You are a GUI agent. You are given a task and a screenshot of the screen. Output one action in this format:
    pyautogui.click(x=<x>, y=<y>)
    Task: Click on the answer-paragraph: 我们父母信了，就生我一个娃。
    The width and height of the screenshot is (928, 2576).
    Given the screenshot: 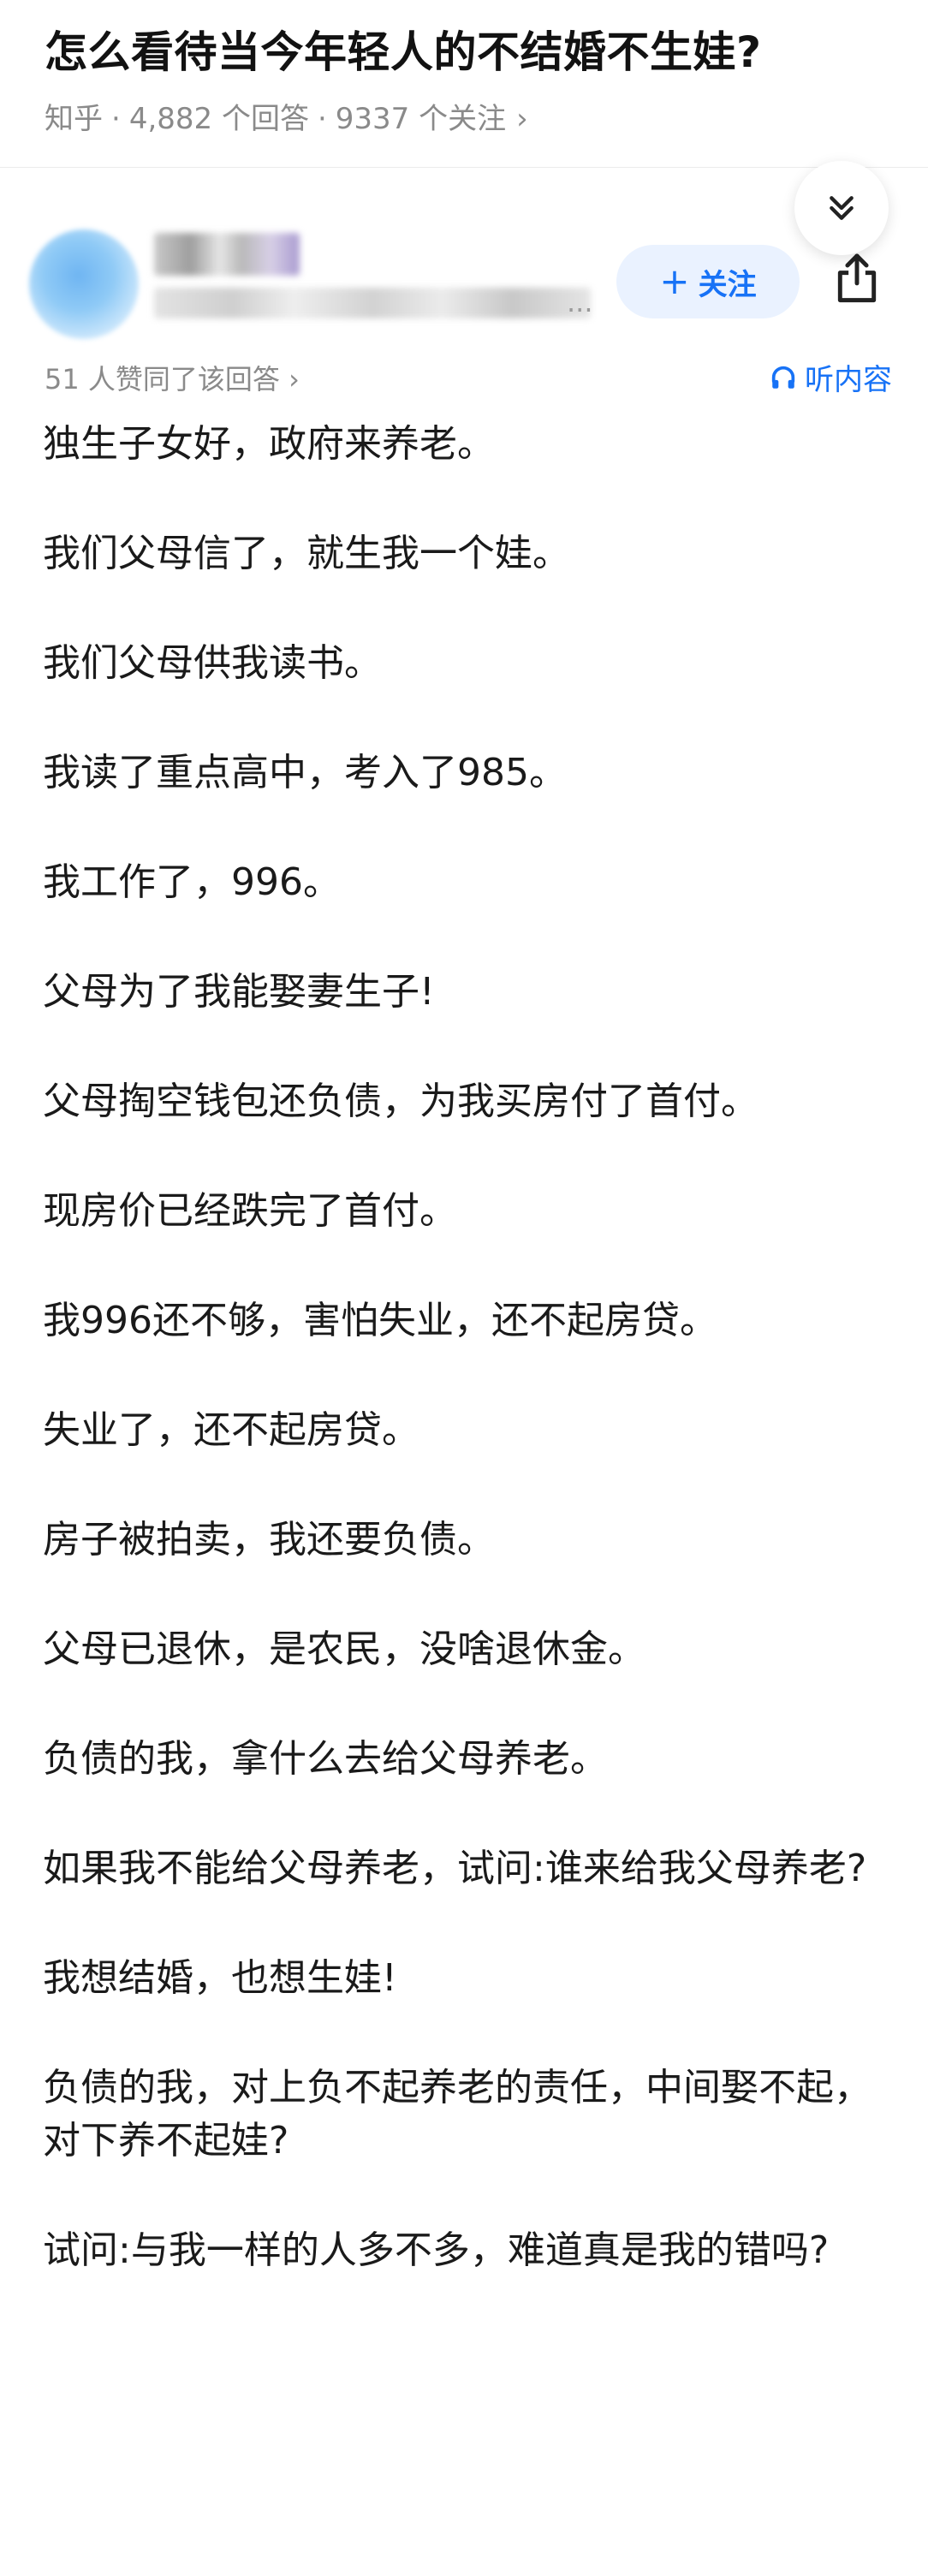 What is the action you would take?
    pyautogui.click(x=306, y=553)
    